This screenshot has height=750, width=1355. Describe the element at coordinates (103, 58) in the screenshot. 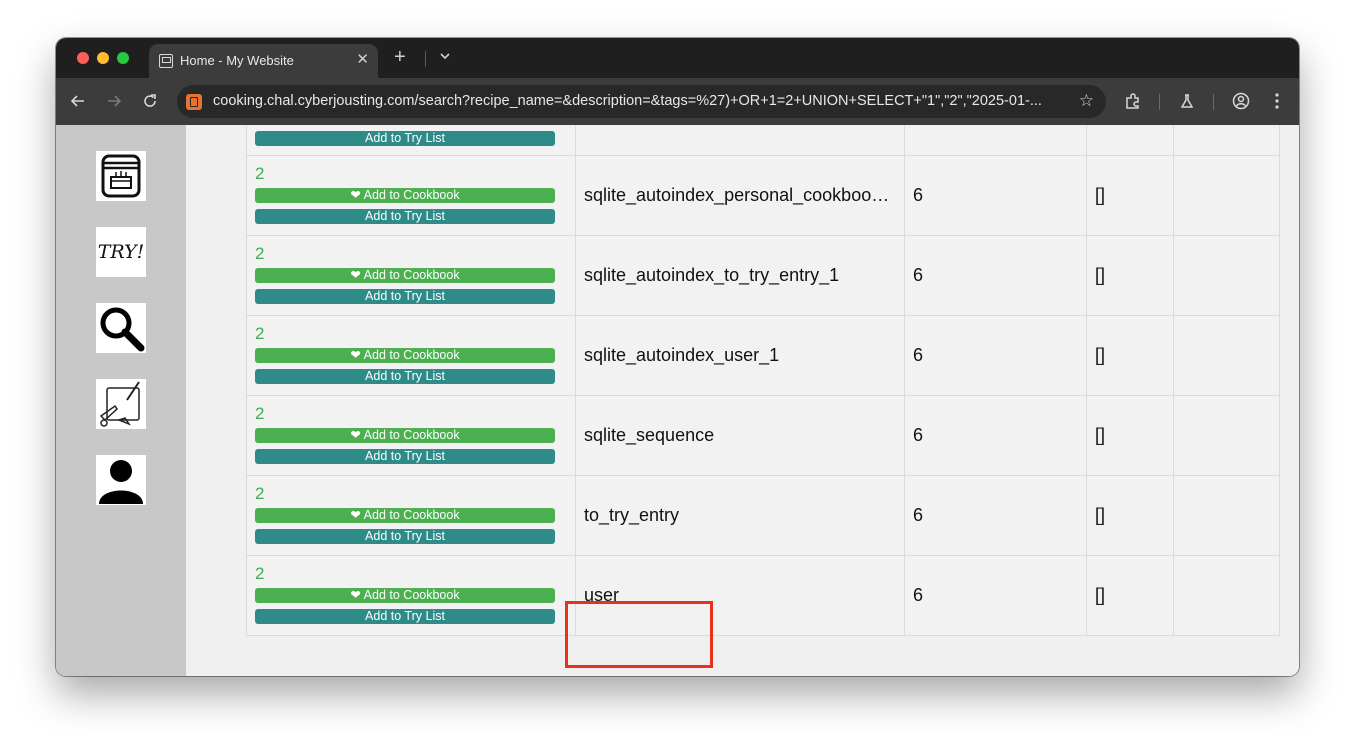

I see `minimize-window-button` at that location.